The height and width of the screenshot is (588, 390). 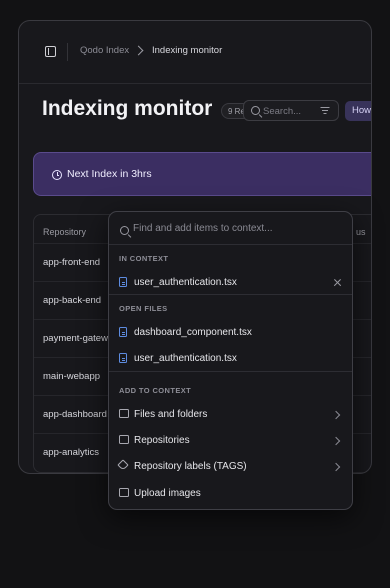 I want to click on repo-name: payment-gatewa, so click(x=78, y=338).